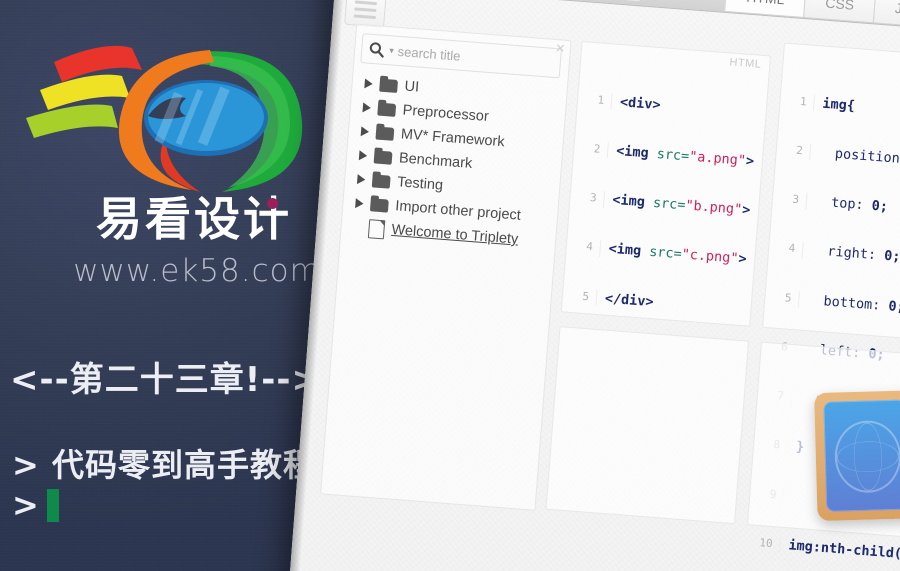 The height and width of the screenshot is (571, 900). Describe the element at coordinates (194, 219) in the screenshot. I see `logo-wordmark: 易看设计` at that location.